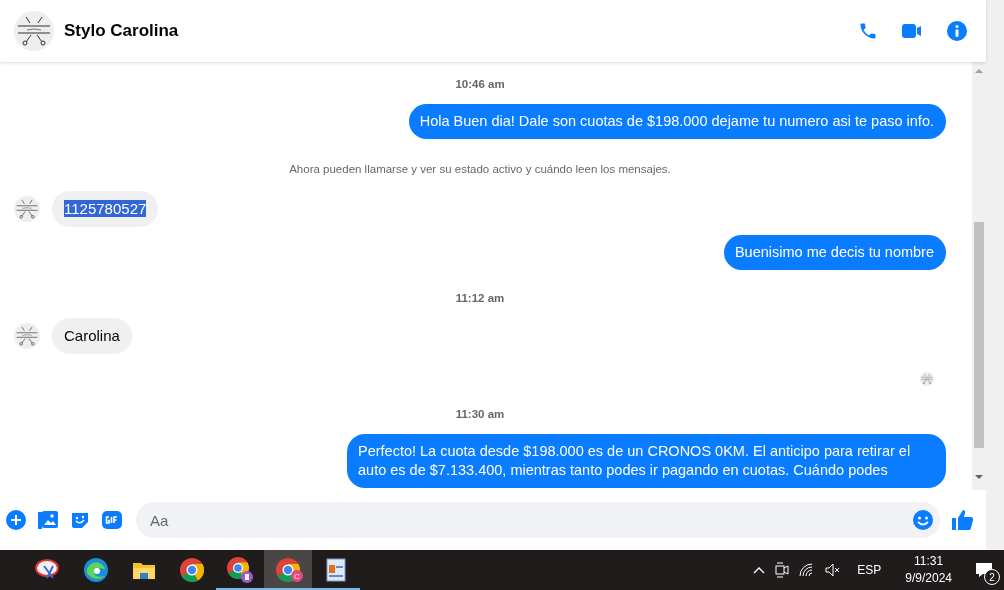  Describe the element at coordinates (759, 570) in the screenshot. I see `chevron-up-icon` at that location.